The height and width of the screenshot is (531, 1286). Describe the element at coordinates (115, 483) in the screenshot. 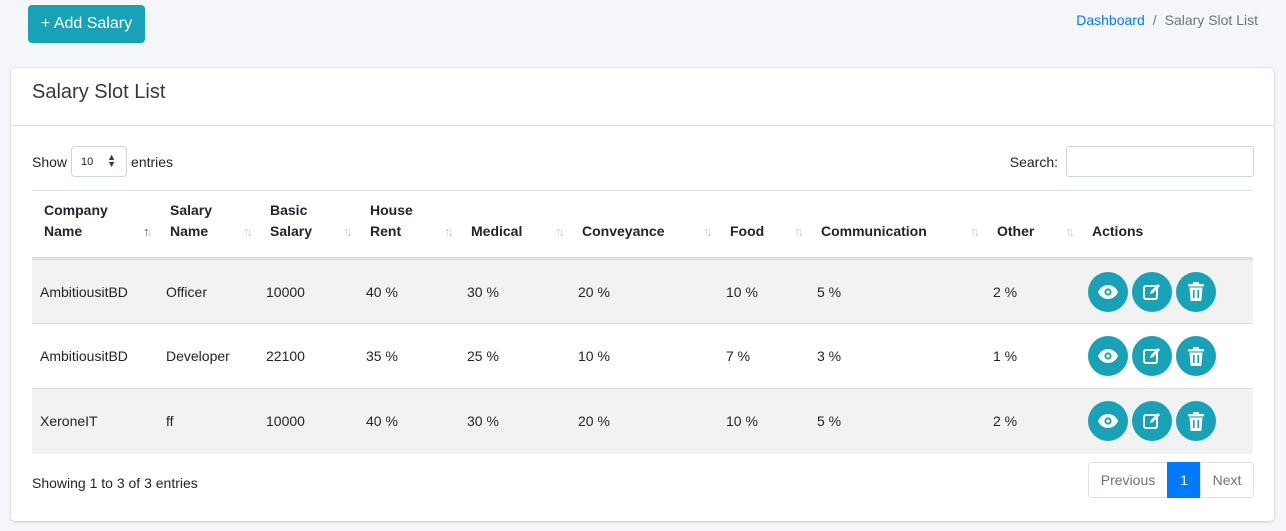

I see `table-info: Showing 1 to 3 of 3 entries` at that location.